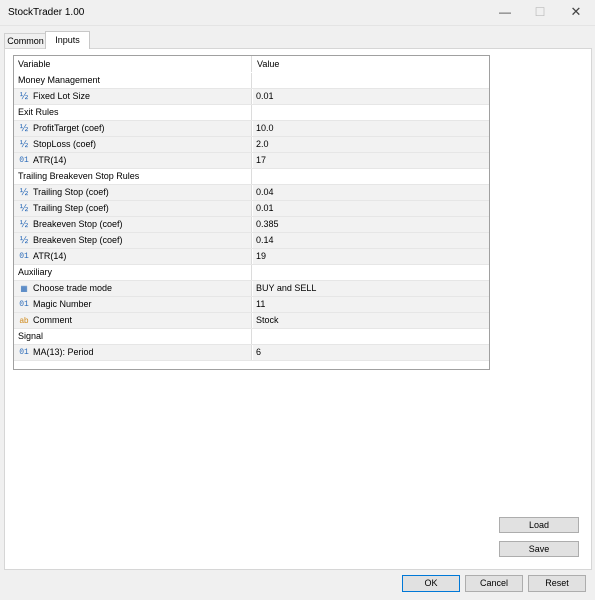 The width and height of the screenshot is (595, 600). I want to click on variable-cell: 01 Magic Number, so click(133, 304).